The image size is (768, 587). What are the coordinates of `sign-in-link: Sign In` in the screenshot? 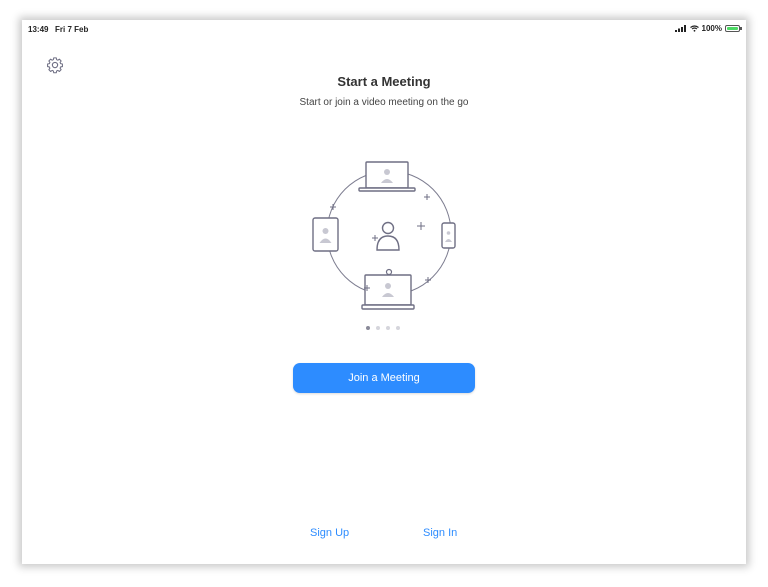 It's located at (440, 533).